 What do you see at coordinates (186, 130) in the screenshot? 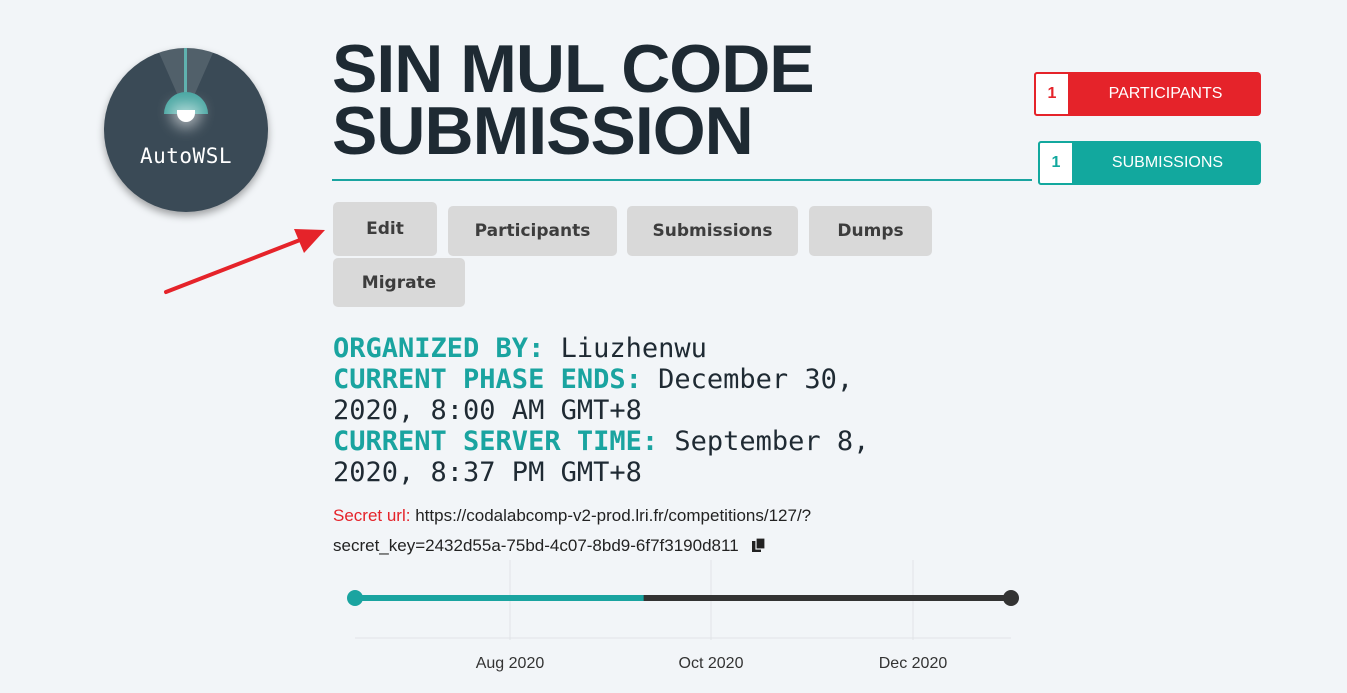
I see `competition-logo: AutoWSL` at bounding box center [186, 130].